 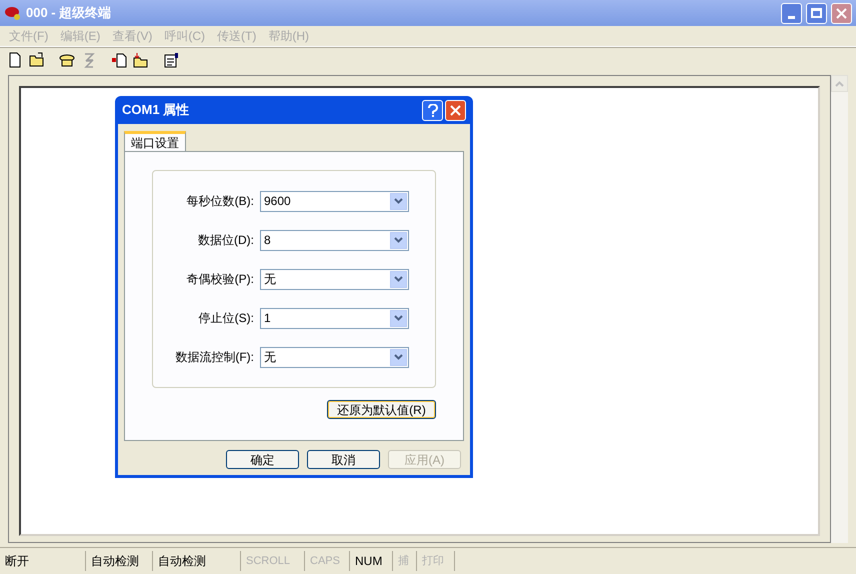 What do you see at coordinates (839, 309) in the screenshot?
I see `scrollbar` at bounding box center [839, 309].